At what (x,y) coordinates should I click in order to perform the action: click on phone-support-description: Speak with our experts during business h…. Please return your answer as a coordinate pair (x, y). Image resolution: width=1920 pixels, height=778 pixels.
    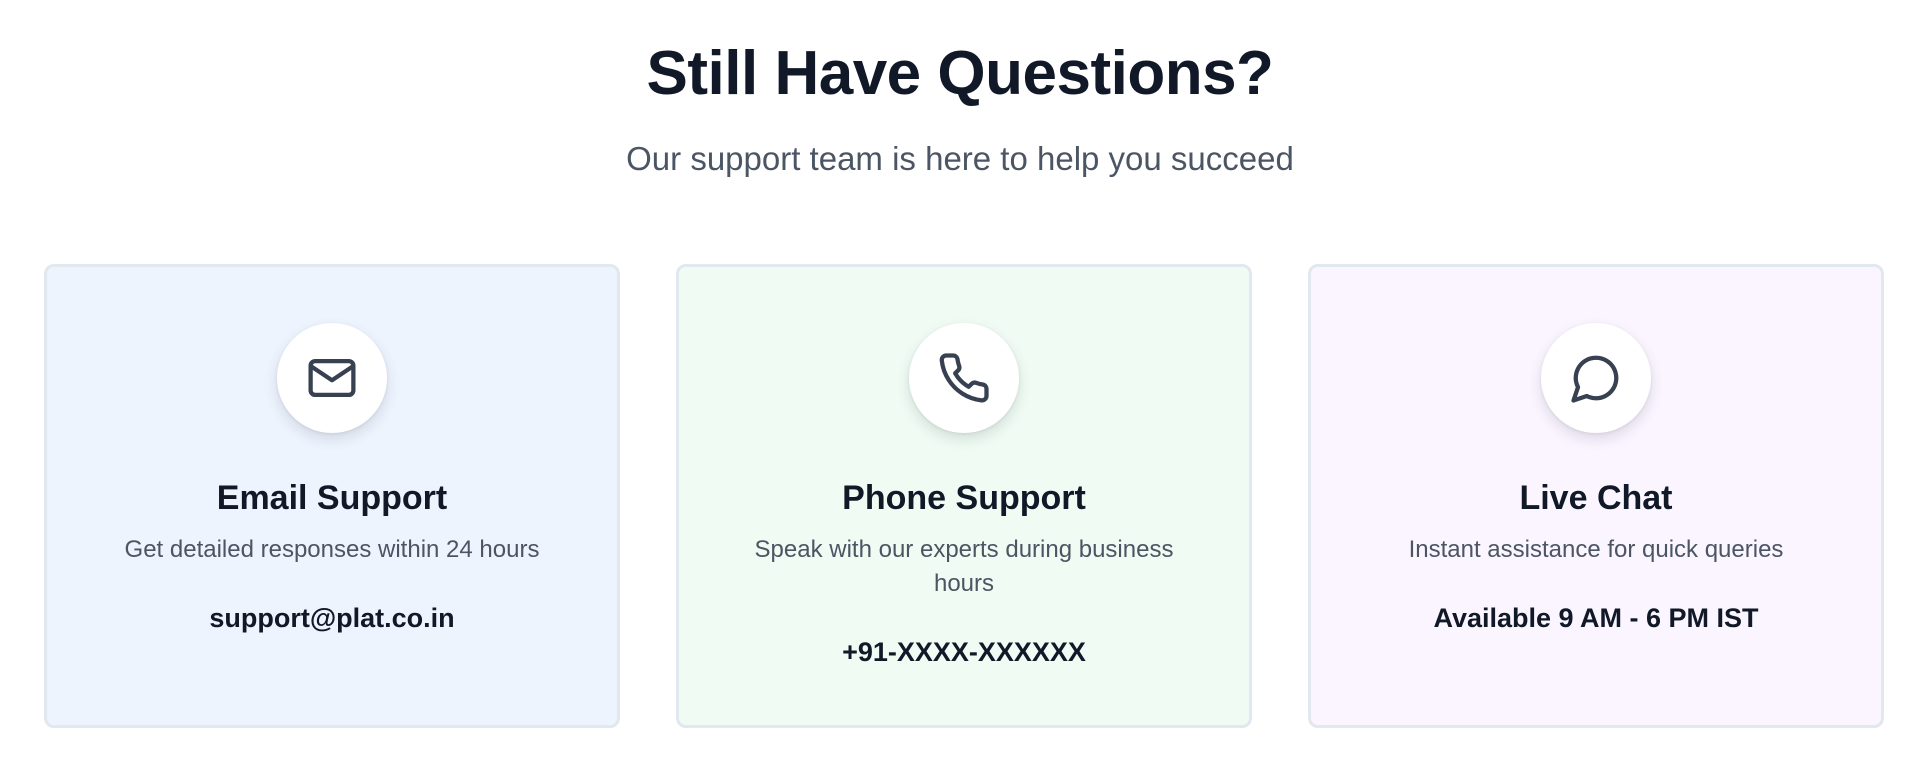
    Looking at the image, I should click on (964, 566).